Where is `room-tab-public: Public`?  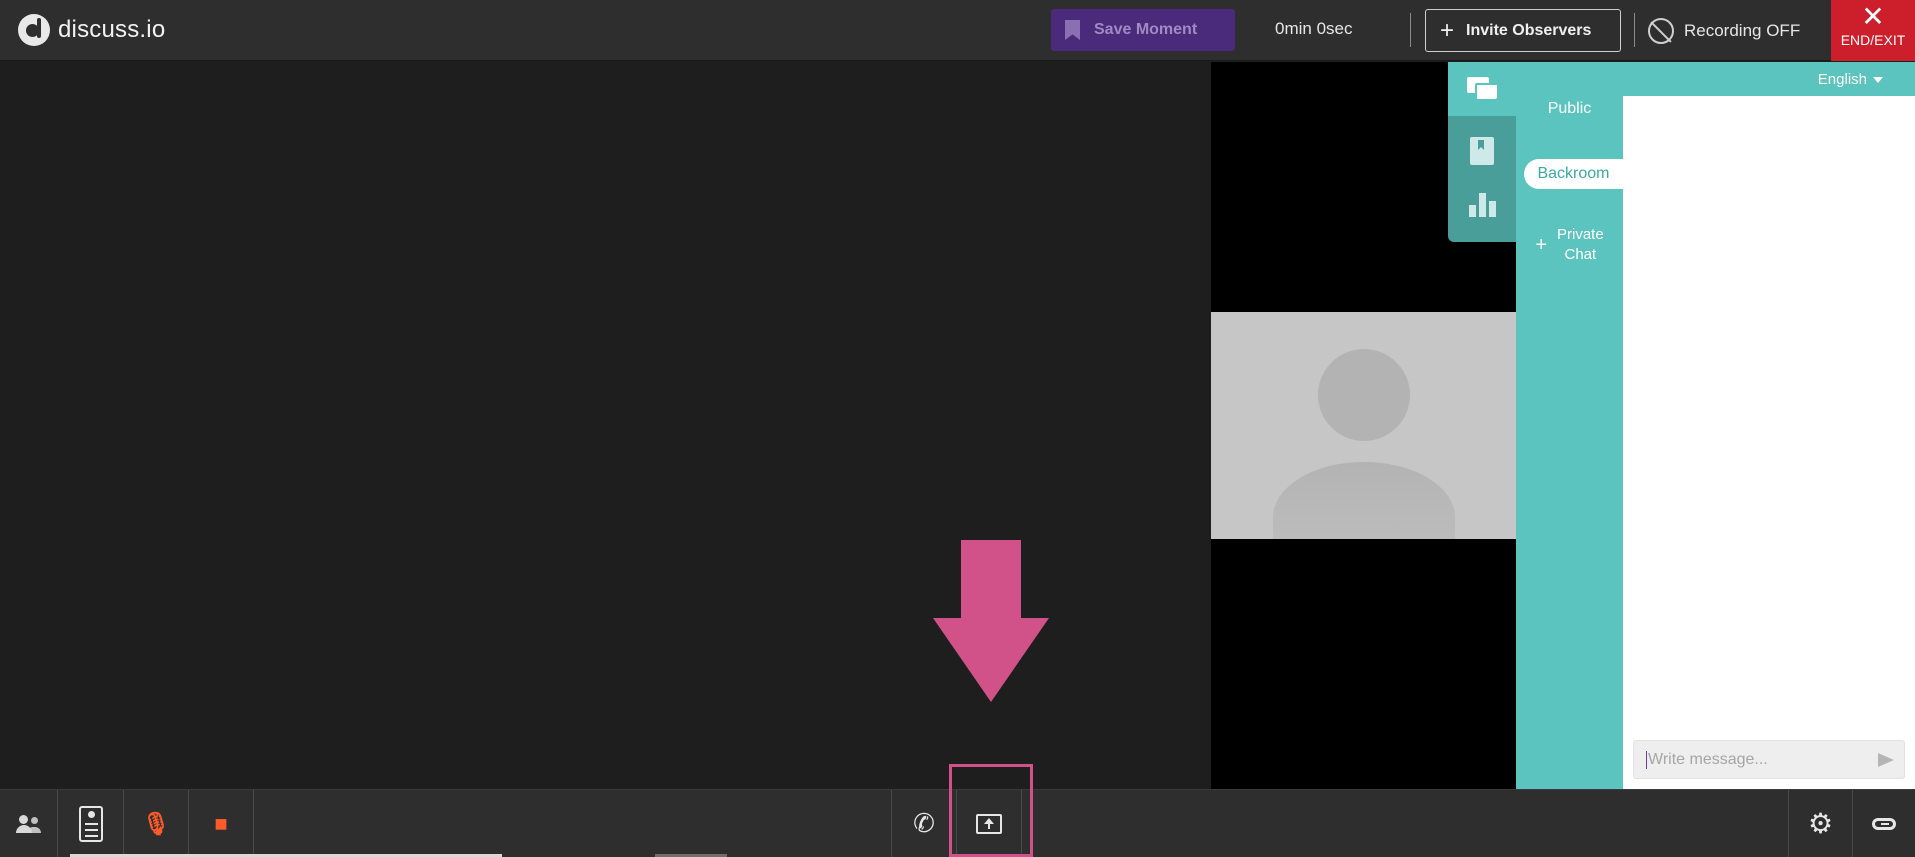 room-tab-public: Public is located at coordinates (1569, 109).